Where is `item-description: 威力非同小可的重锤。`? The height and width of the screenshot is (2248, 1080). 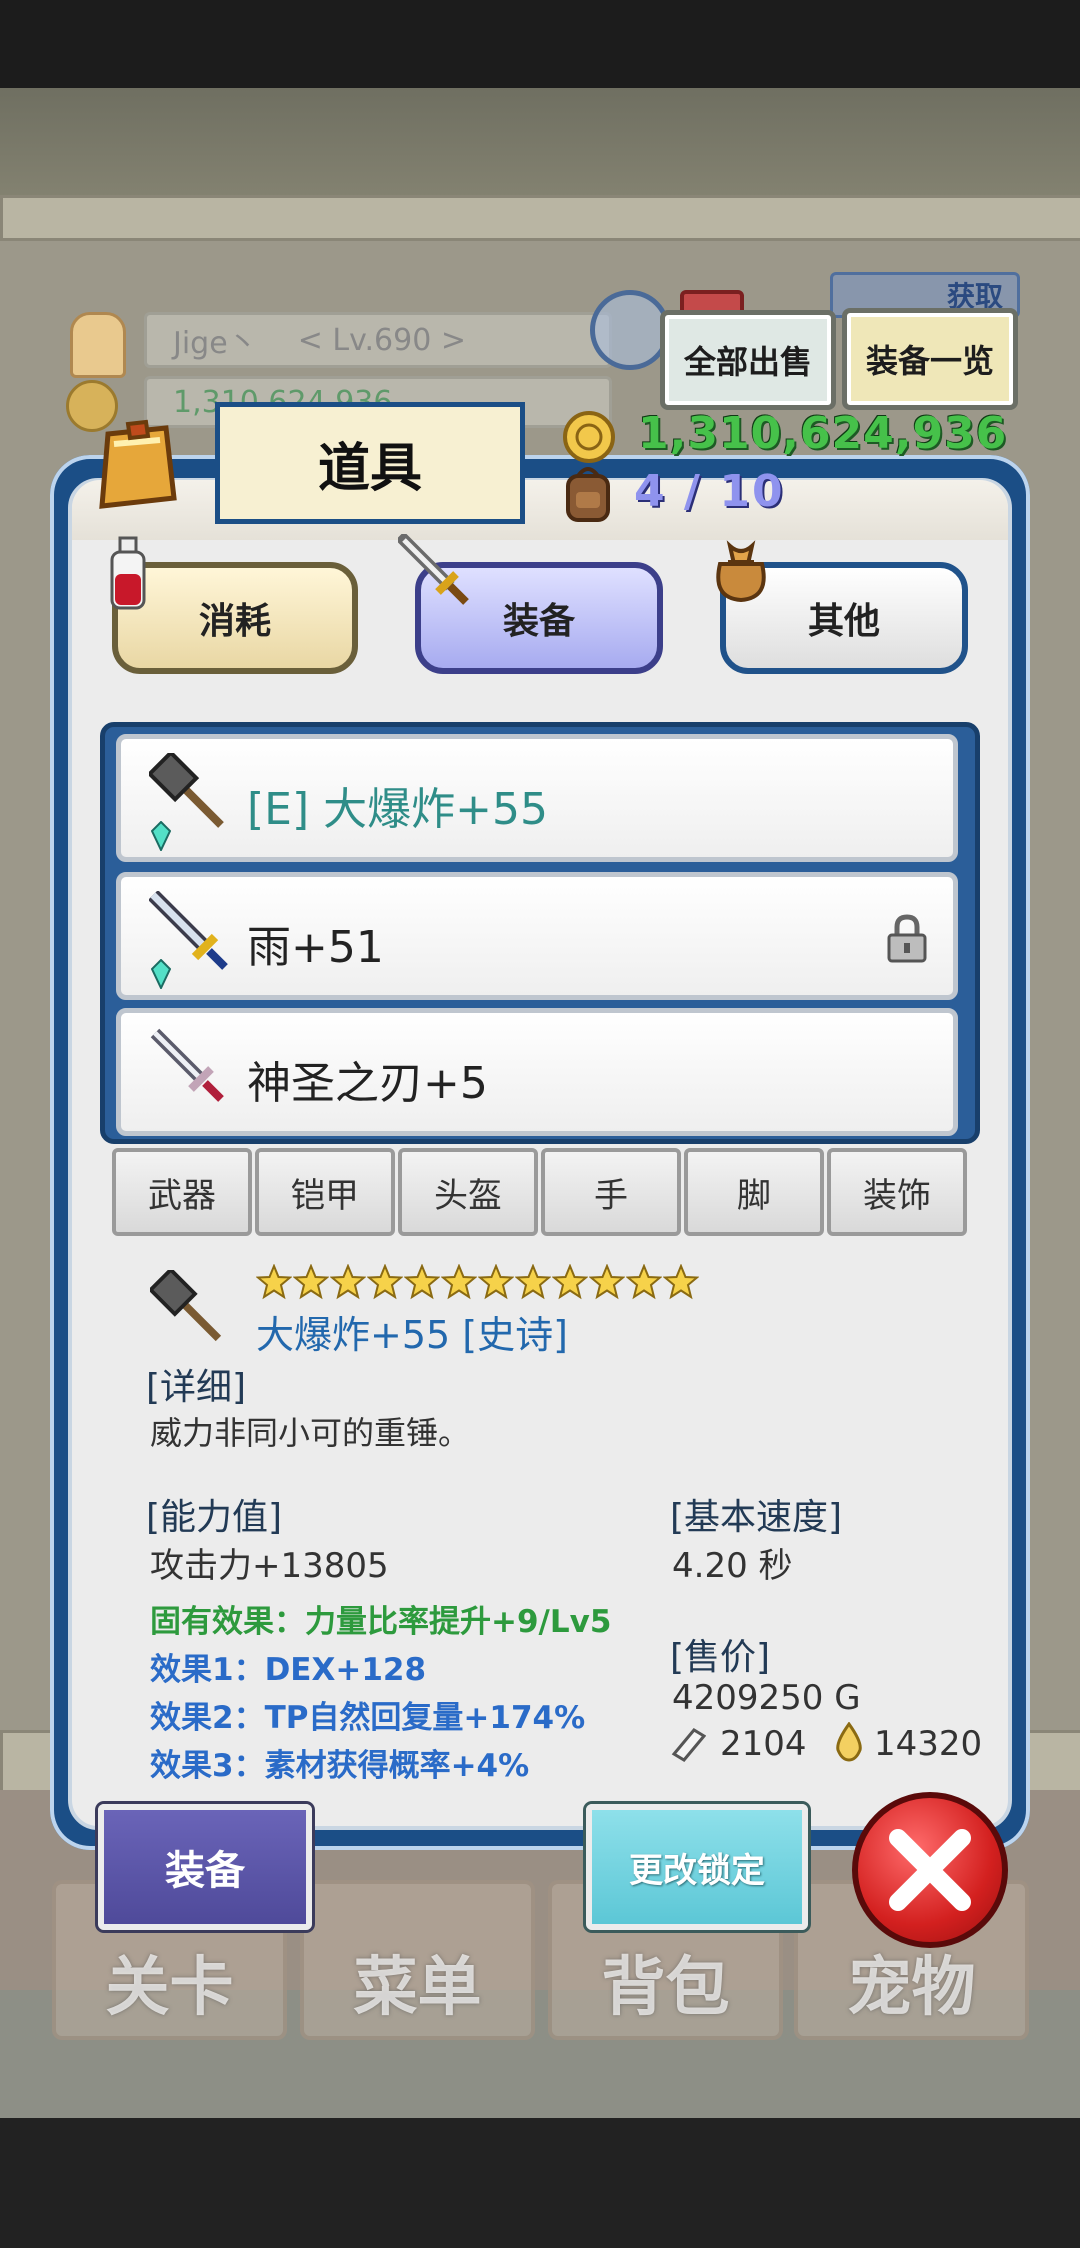
item-description: 威力非同小可的重锤。 is located at coordinates (310, 1433).